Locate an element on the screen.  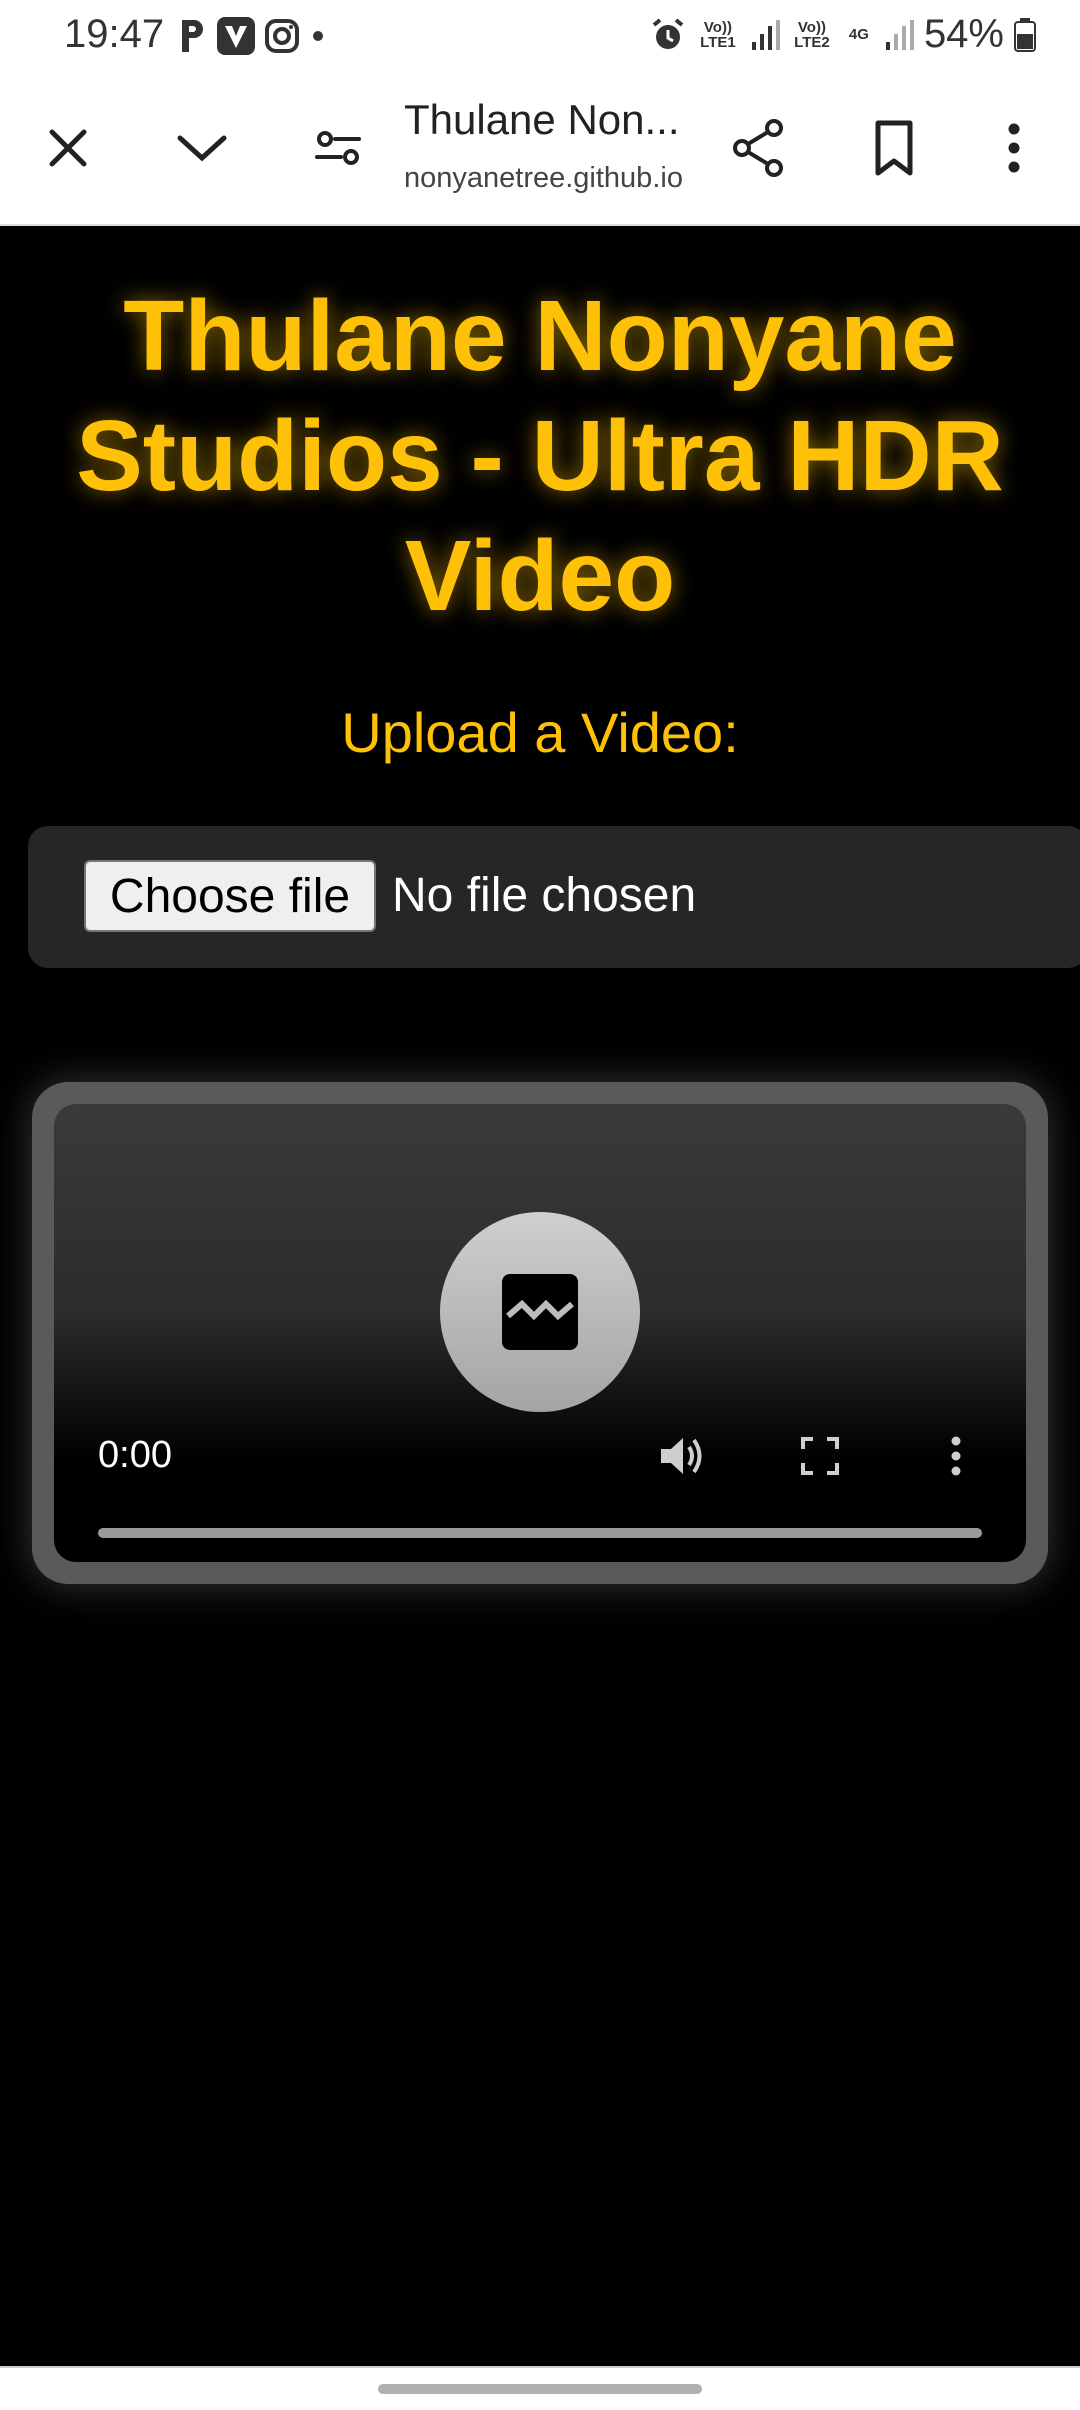
alarm-icon is located at coordinates (668, 33).